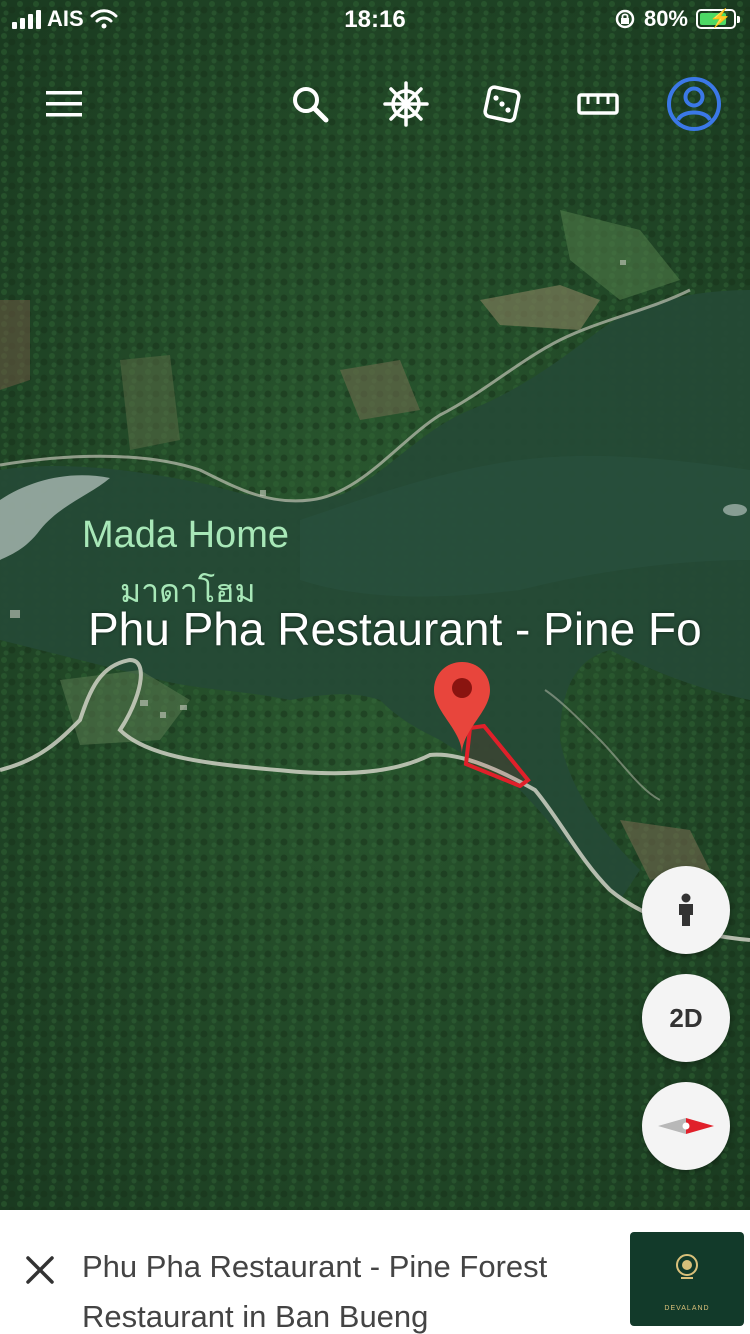 The height and width of the screenshot is (1334, 750). I want to click on close-icon, so click(40, 1270).